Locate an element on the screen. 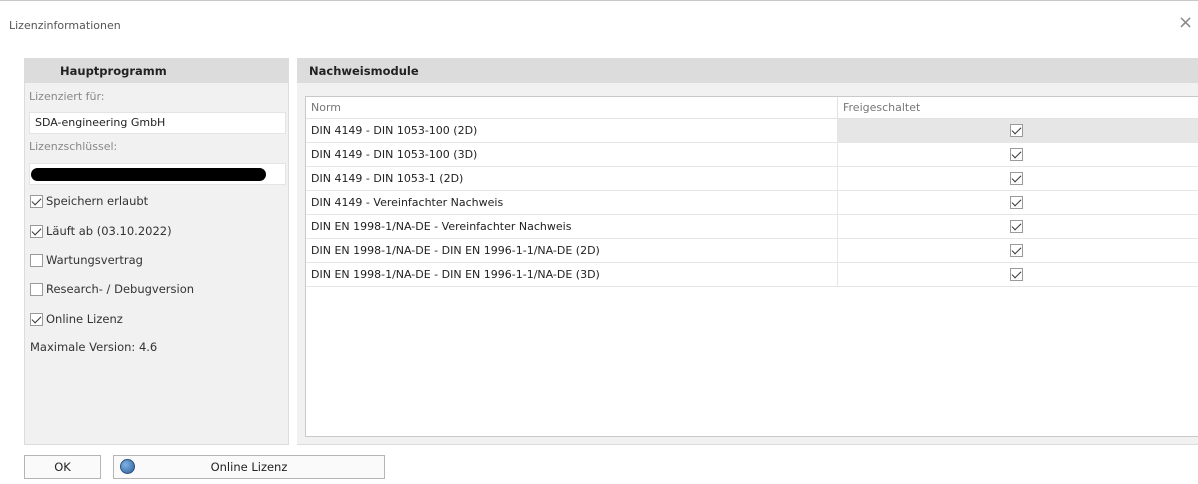  license-key-field is located at coordinates (157, 174).